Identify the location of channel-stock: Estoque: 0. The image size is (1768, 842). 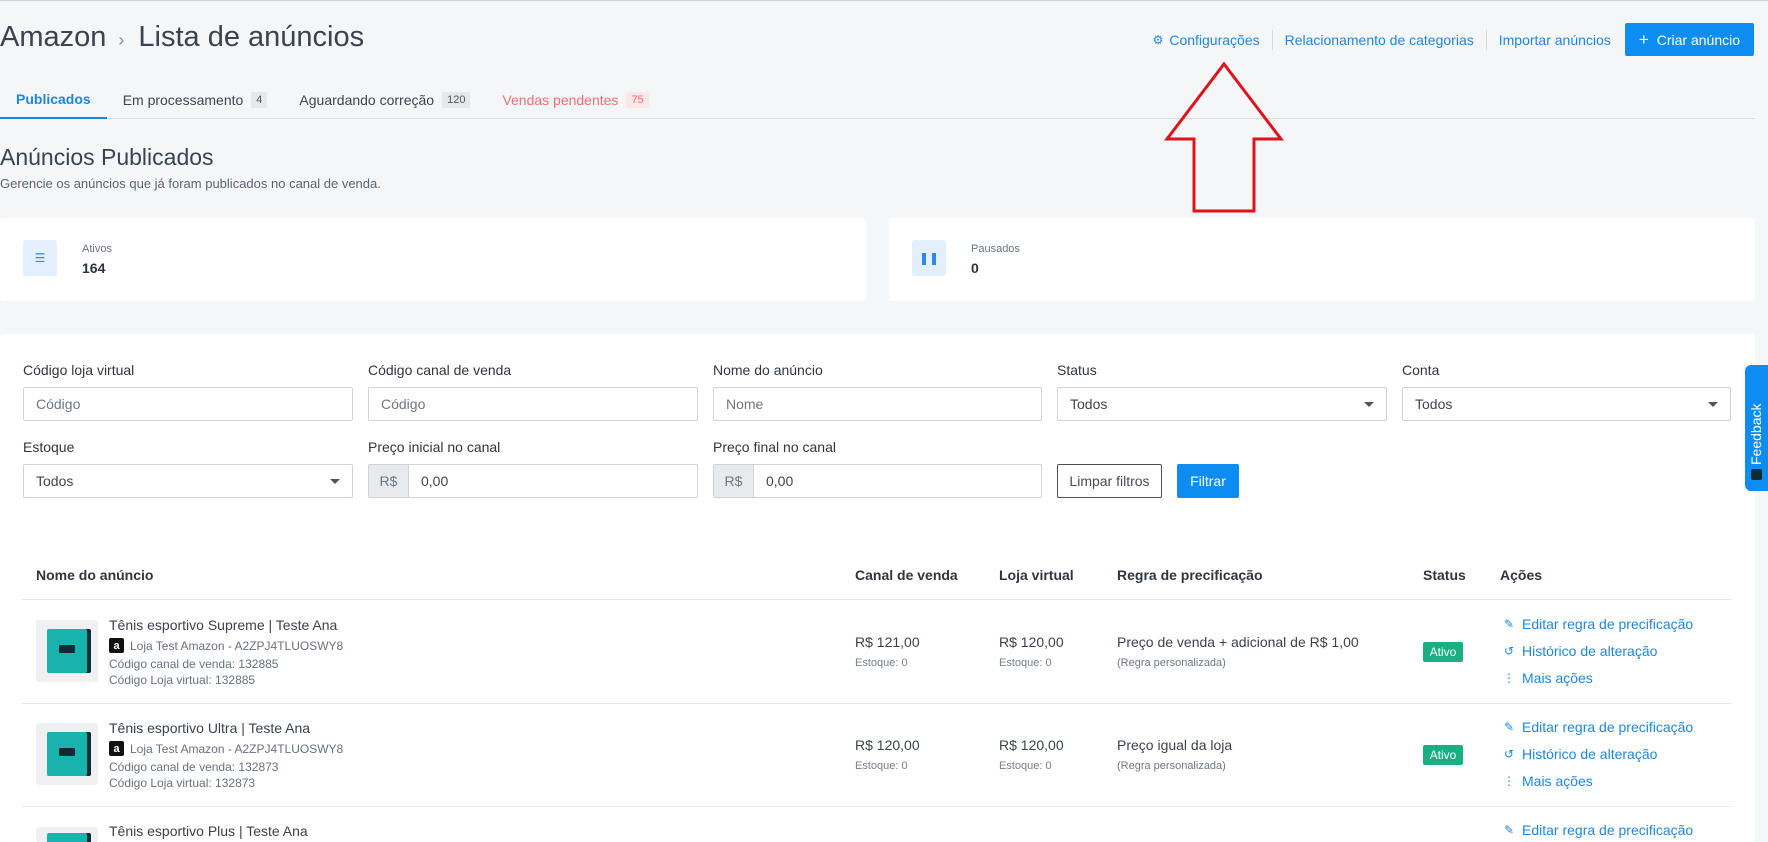
(881, 663).